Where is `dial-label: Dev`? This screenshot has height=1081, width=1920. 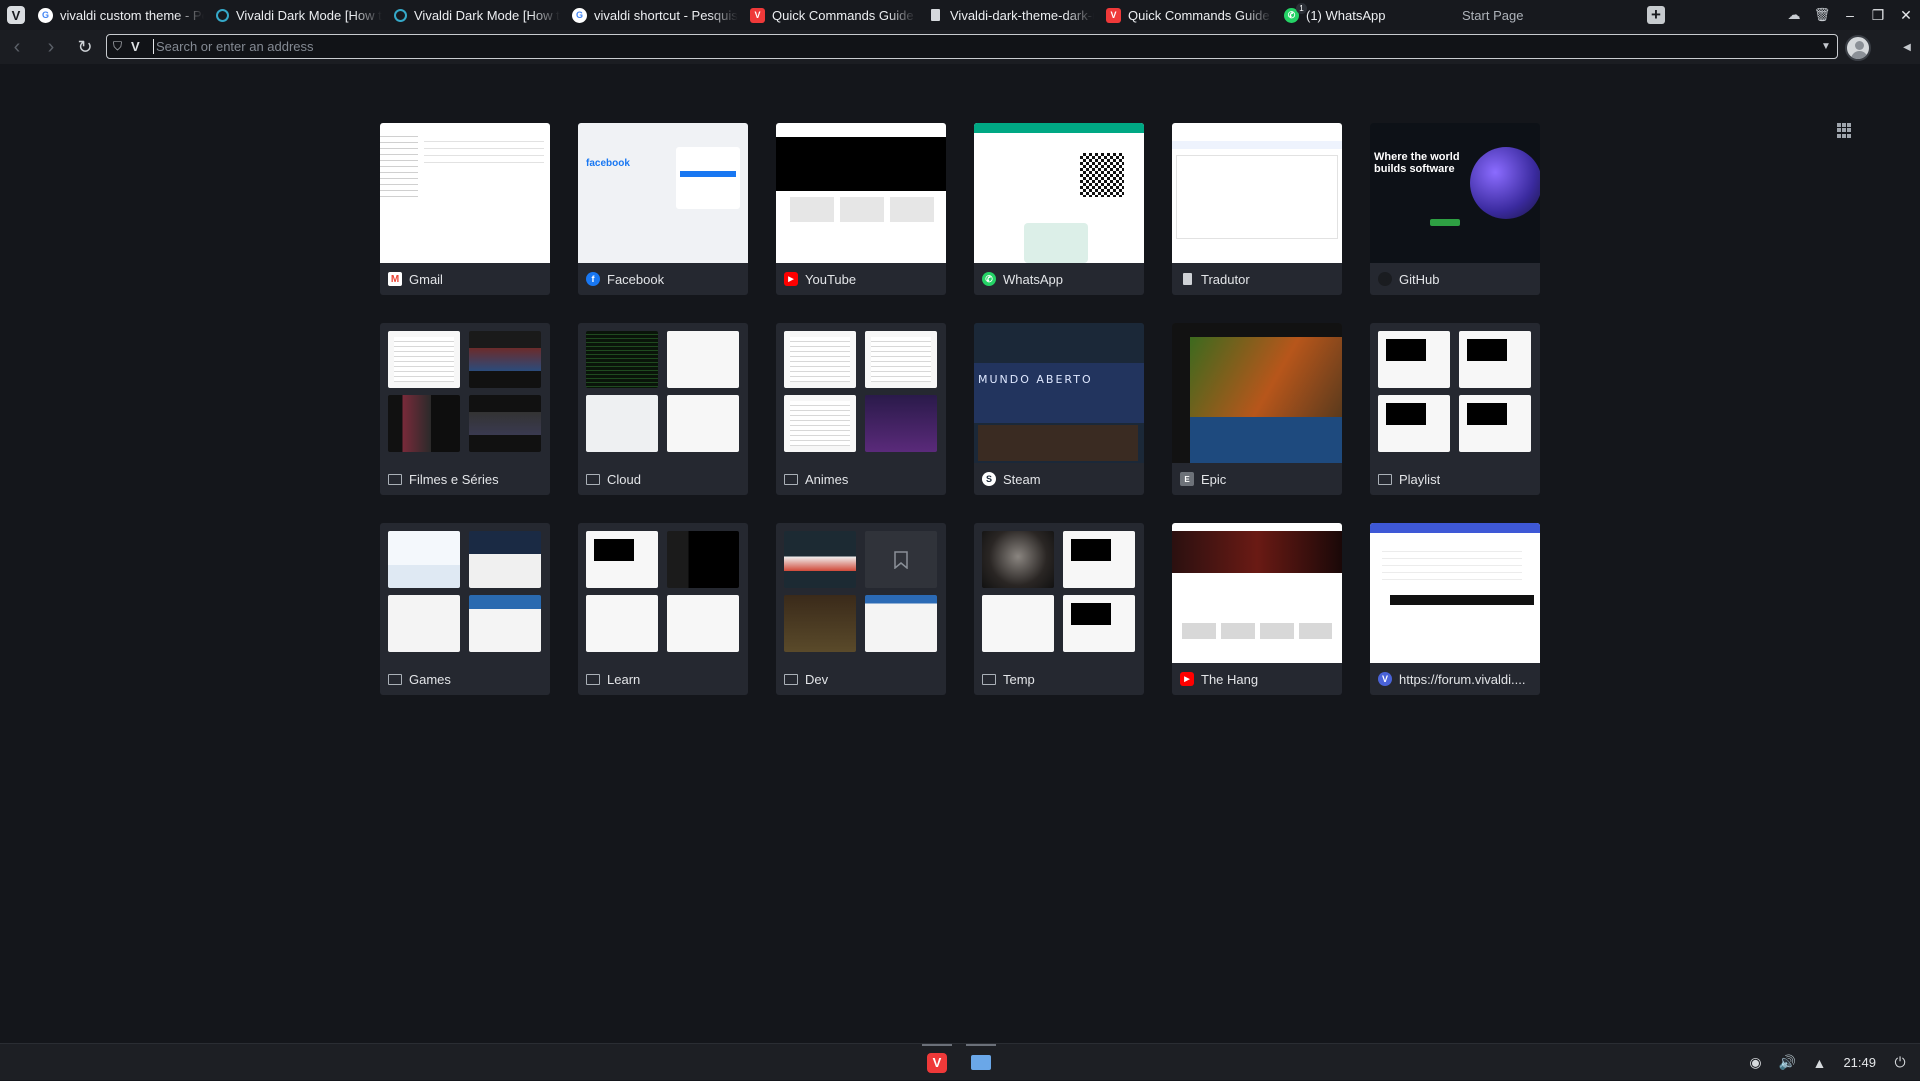 dial-label: Dev is located at coordinates (817, 679).